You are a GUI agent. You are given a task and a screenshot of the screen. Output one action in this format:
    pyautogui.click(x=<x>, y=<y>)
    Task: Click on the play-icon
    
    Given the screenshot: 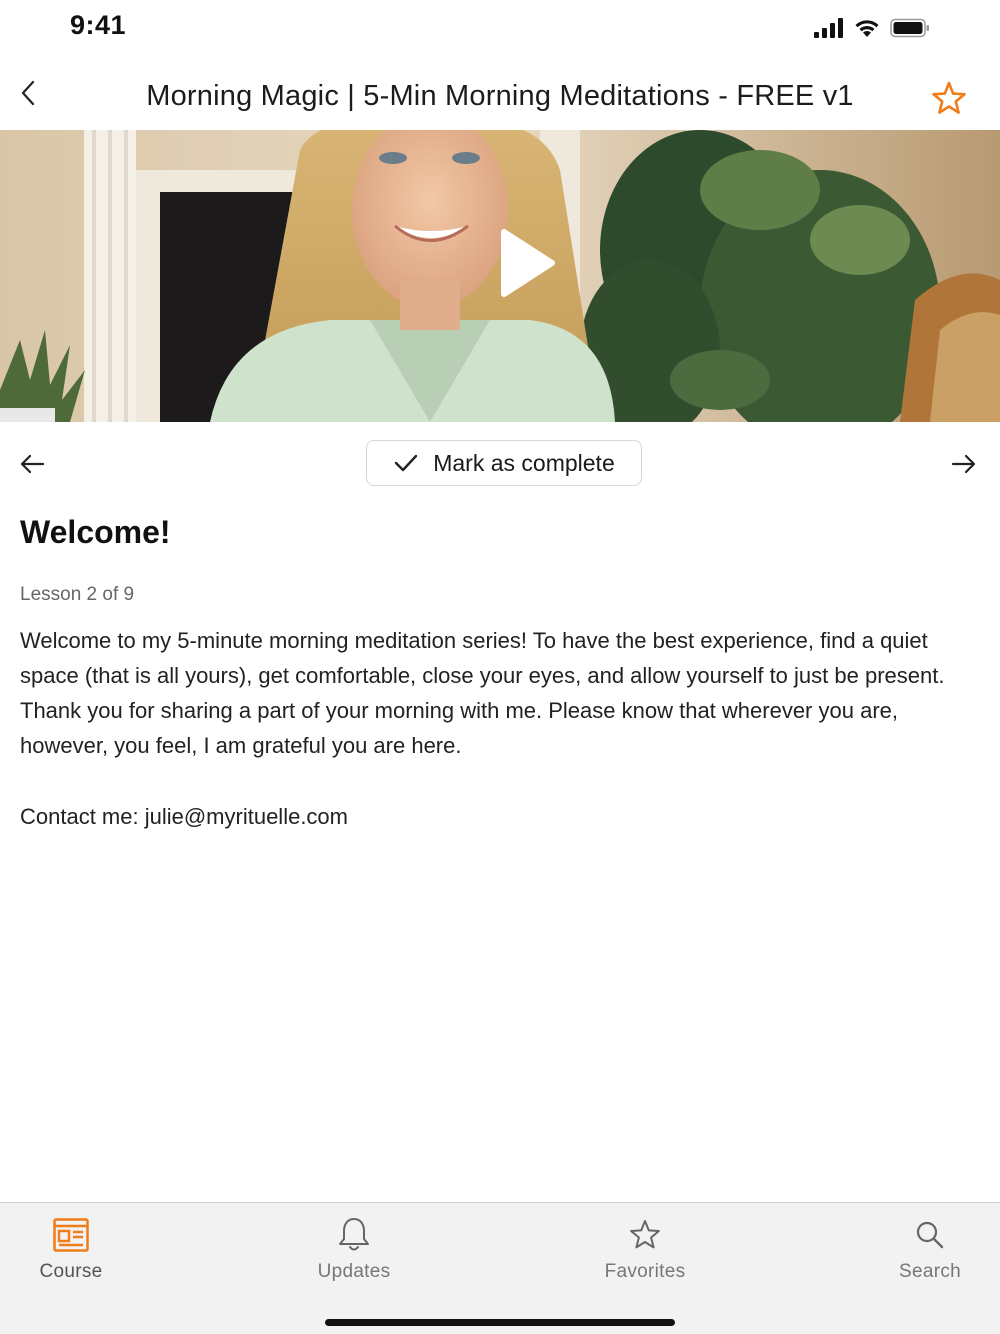 What is the action you would take?
    pyautogui.click(x=526, y=263)
    